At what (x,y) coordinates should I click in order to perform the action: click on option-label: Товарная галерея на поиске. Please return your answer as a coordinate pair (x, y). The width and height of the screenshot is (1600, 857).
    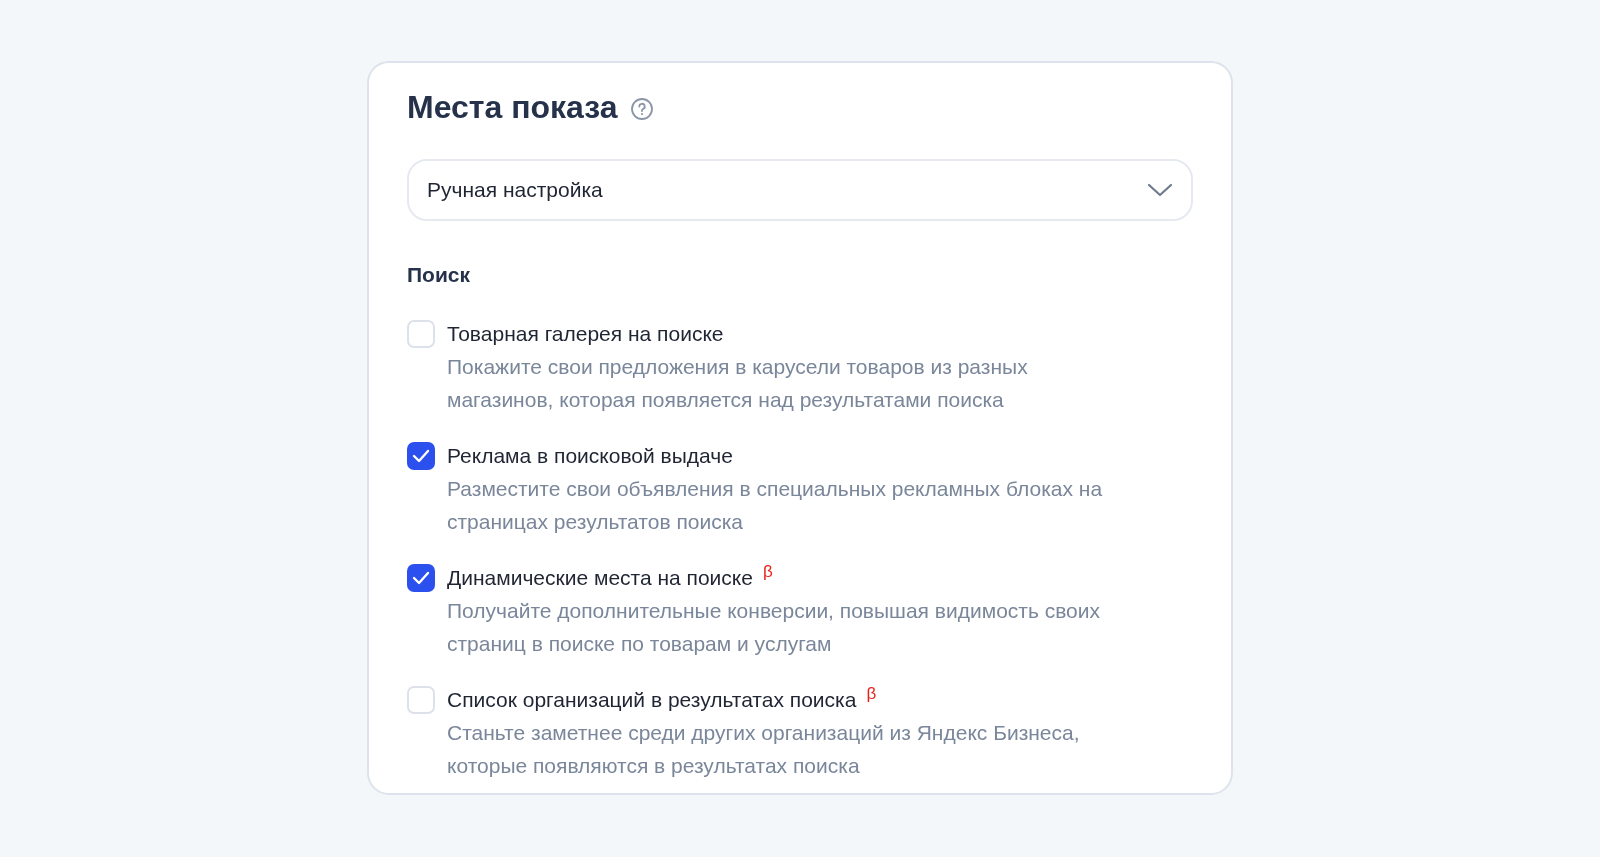
    Looking at the image, I should click on (585, 333).